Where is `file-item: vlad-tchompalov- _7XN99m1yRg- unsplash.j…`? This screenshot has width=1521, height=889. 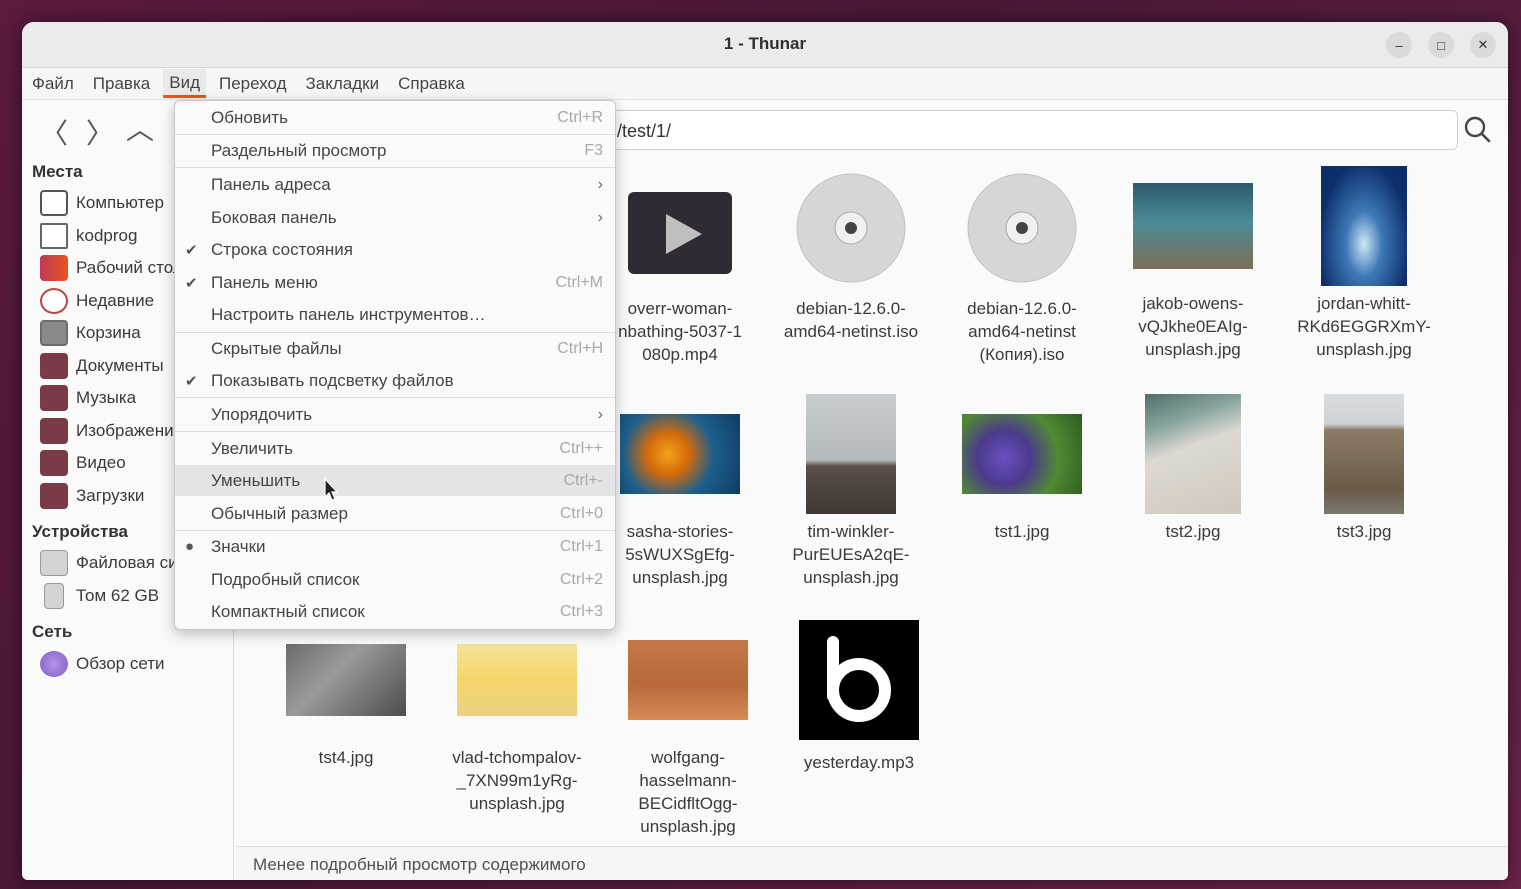 file-item: vlad-tchompalov- _7XN99m1yRg- unsplash.j… is located at coordinates (517, 717).